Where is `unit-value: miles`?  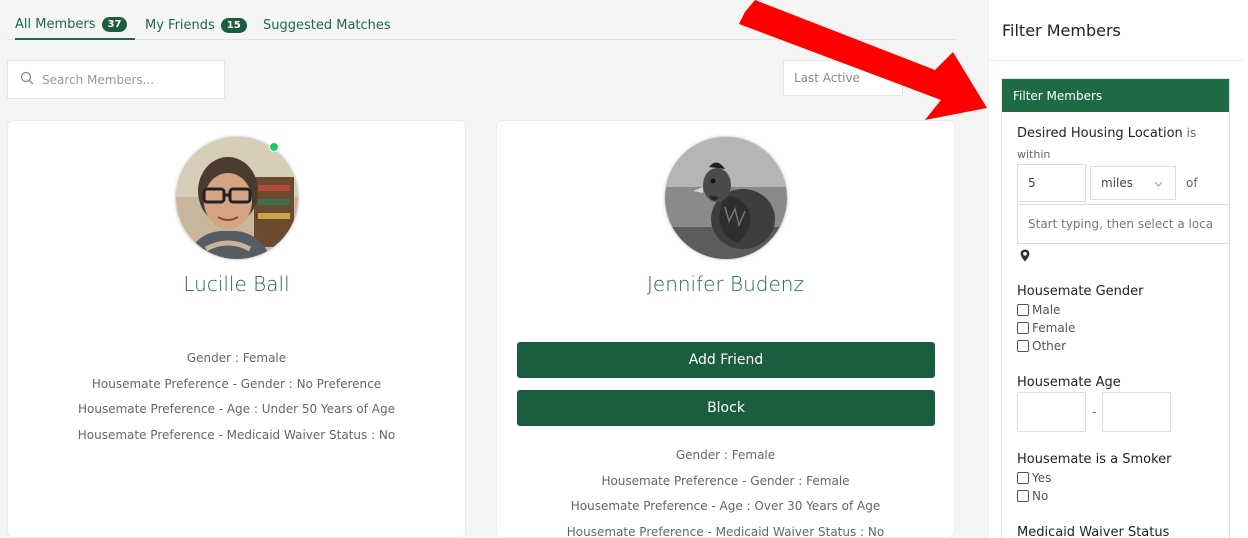 unit-value: miles is located at coordinates (1117, 183).